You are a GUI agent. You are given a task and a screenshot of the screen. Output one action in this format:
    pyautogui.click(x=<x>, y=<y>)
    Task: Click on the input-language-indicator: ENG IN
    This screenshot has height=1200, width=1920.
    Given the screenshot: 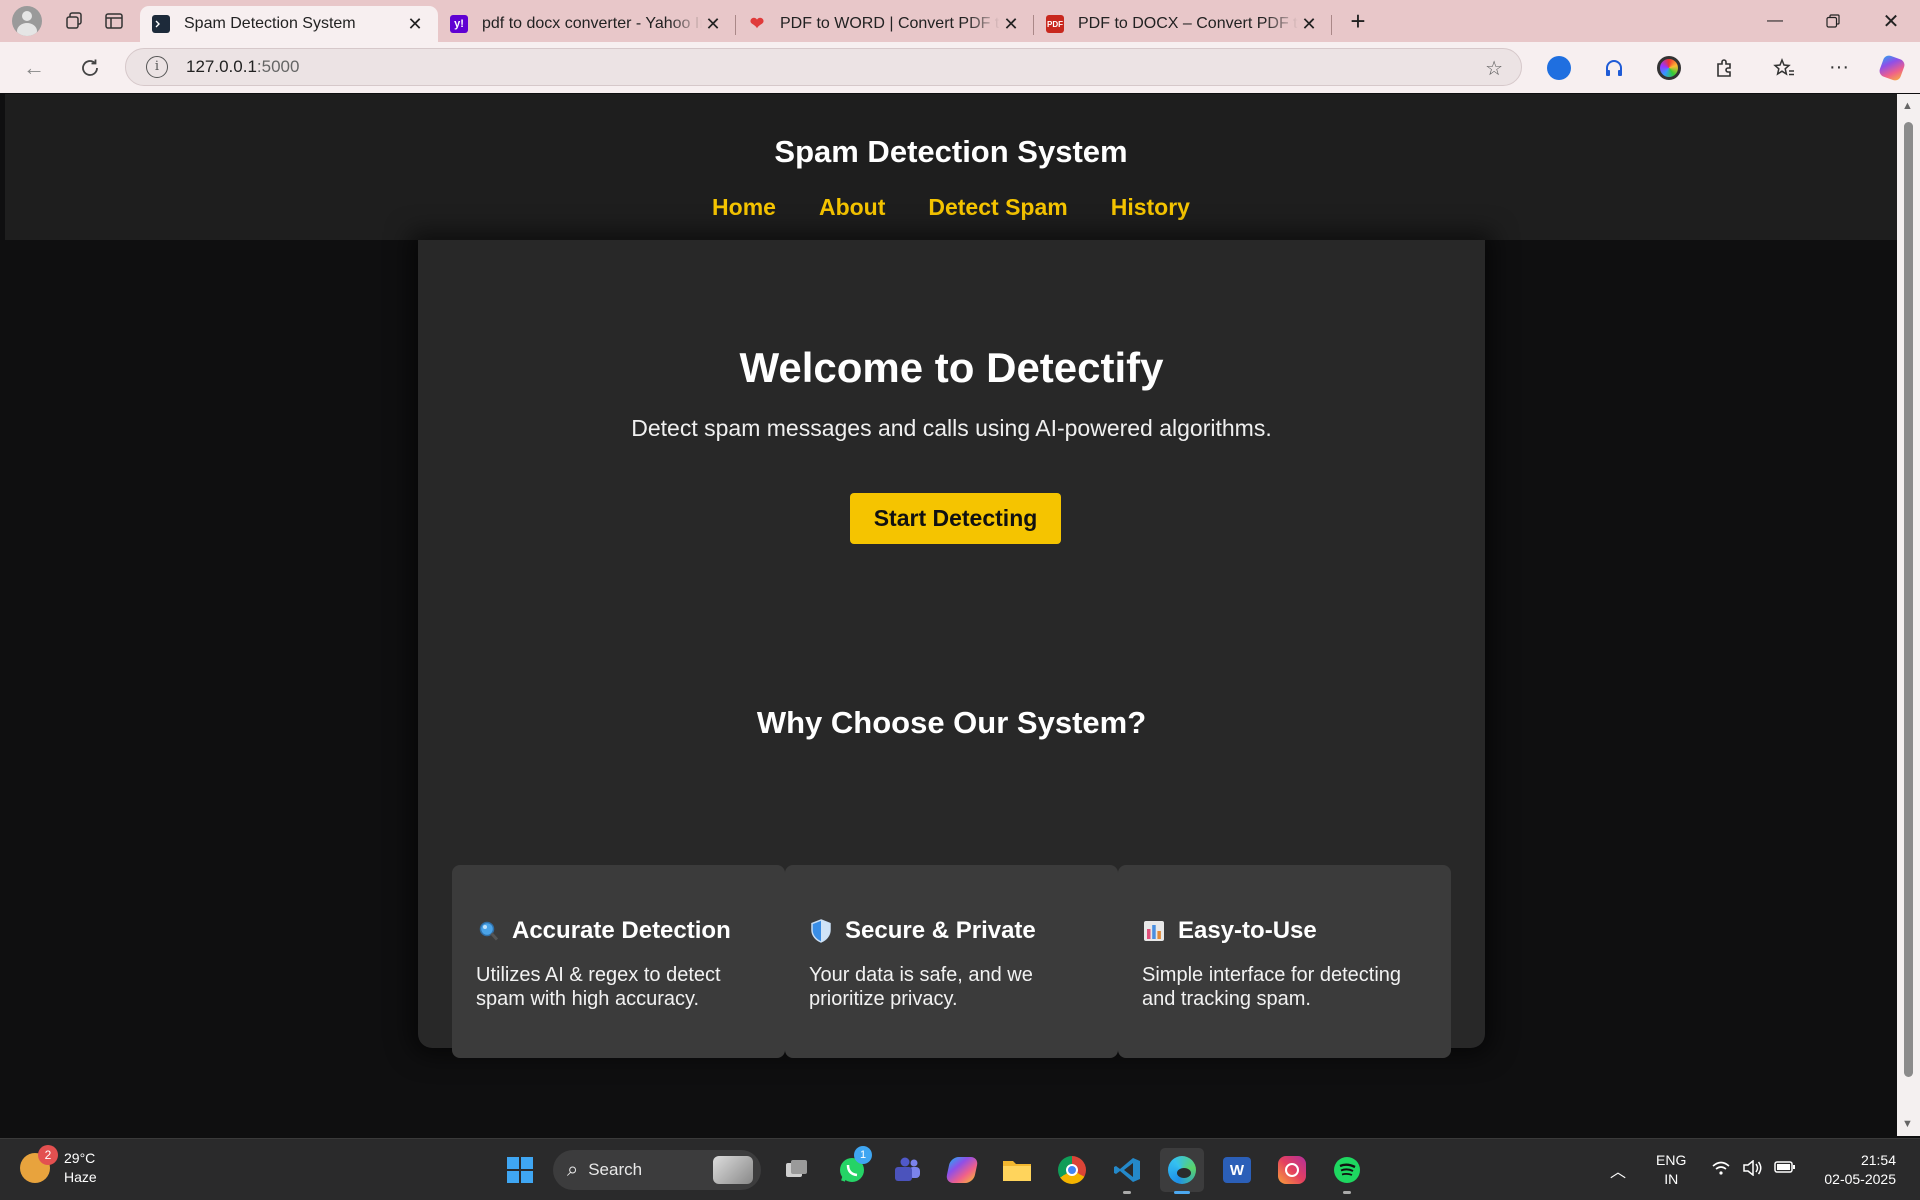 What is the action you would take?
    pyautogui.click(x=1671, y=1170)
    